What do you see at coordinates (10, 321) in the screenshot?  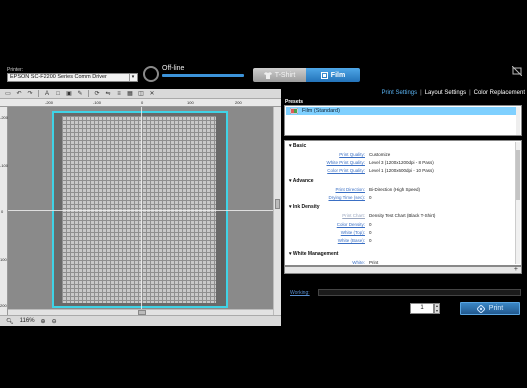 I see `zoom-search-icon: 🔍︎` at bounding box center [10, 321].